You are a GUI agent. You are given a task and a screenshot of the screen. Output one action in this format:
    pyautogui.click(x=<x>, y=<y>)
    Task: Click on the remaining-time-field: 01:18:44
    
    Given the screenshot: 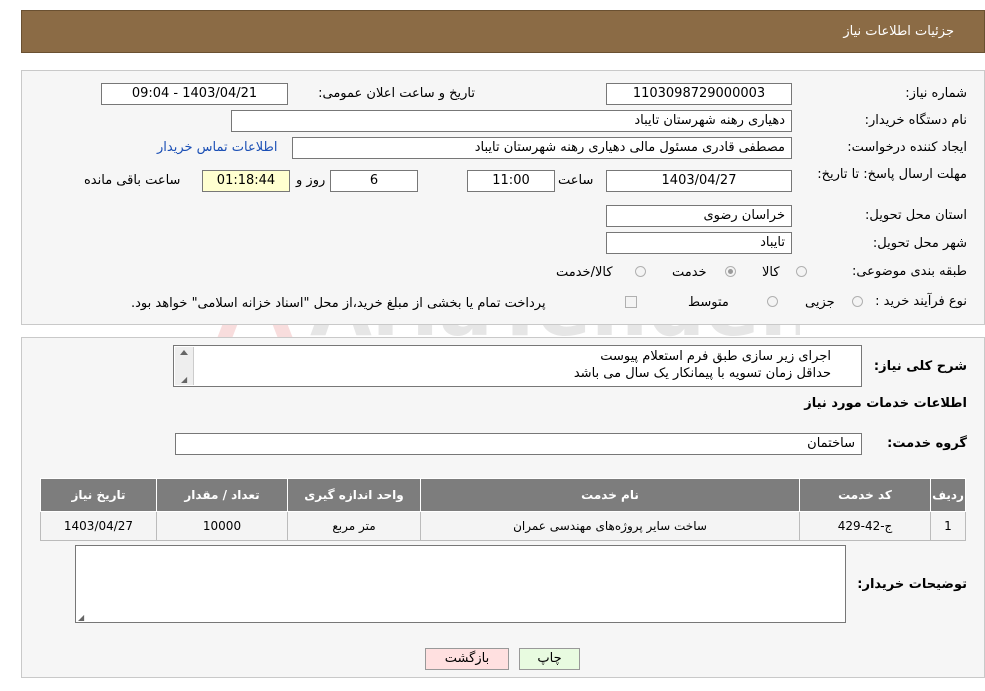 What is the action you would take?
    pyautogui.click(x=246, y=181)
    